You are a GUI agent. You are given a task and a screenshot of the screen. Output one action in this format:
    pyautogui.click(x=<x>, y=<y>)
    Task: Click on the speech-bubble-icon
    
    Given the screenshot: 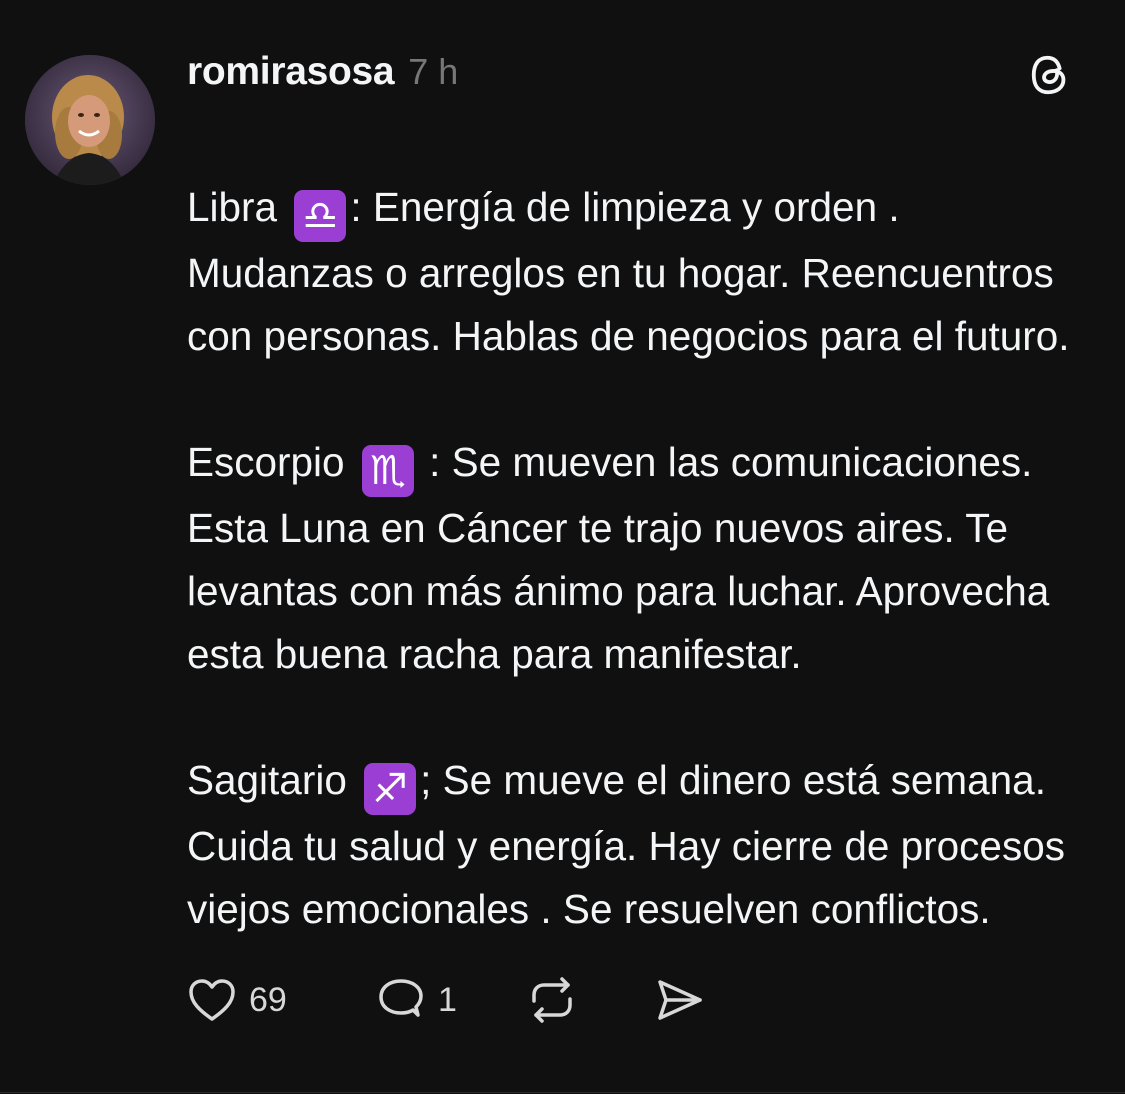 What is the action you would take?
    pyautogui.click(x=401, y=998)
    